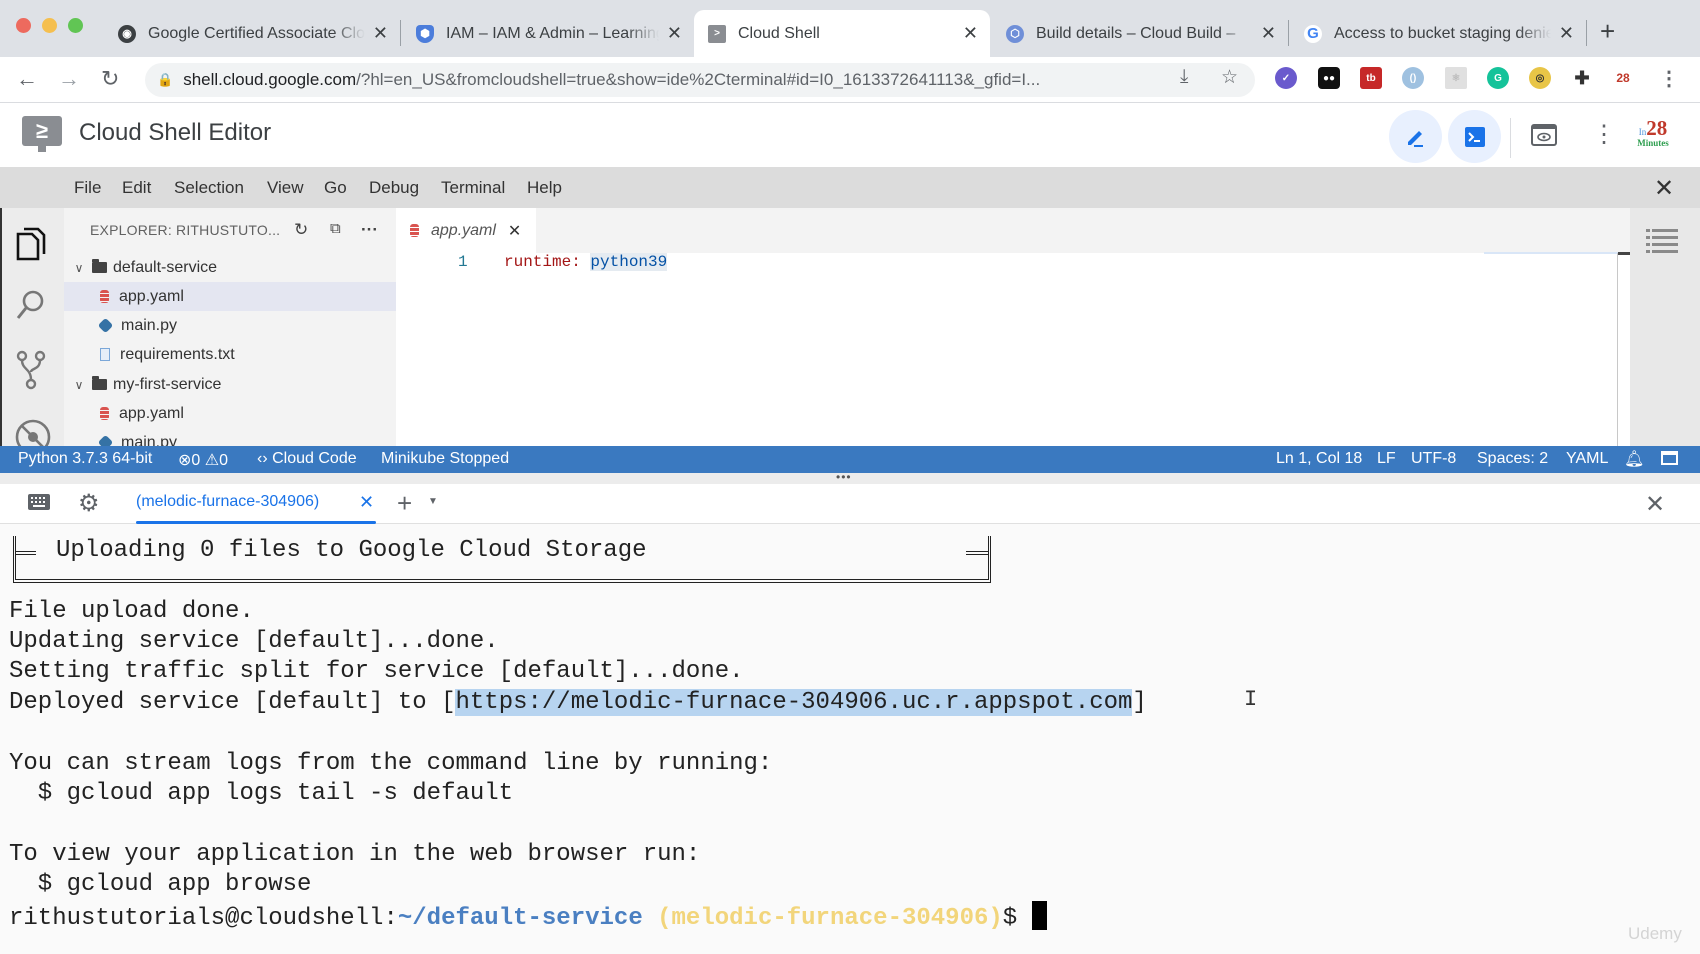  I want to click on terminal-line: Updating service [default]...done., so click(254, 641).